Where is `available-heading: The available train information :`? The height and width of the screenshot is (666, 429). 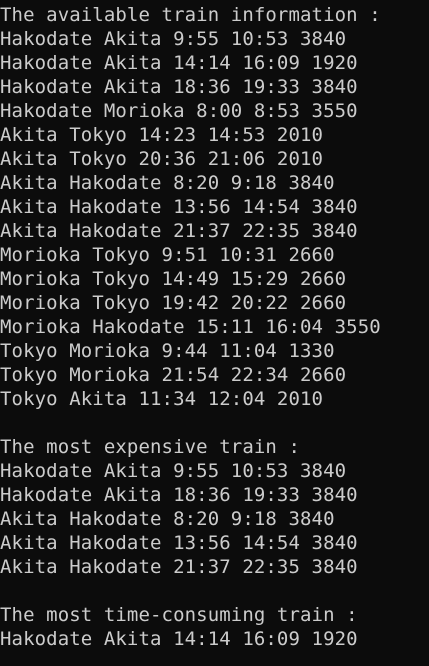
available-heading: The available train information : is located at coordinates (190, 15).